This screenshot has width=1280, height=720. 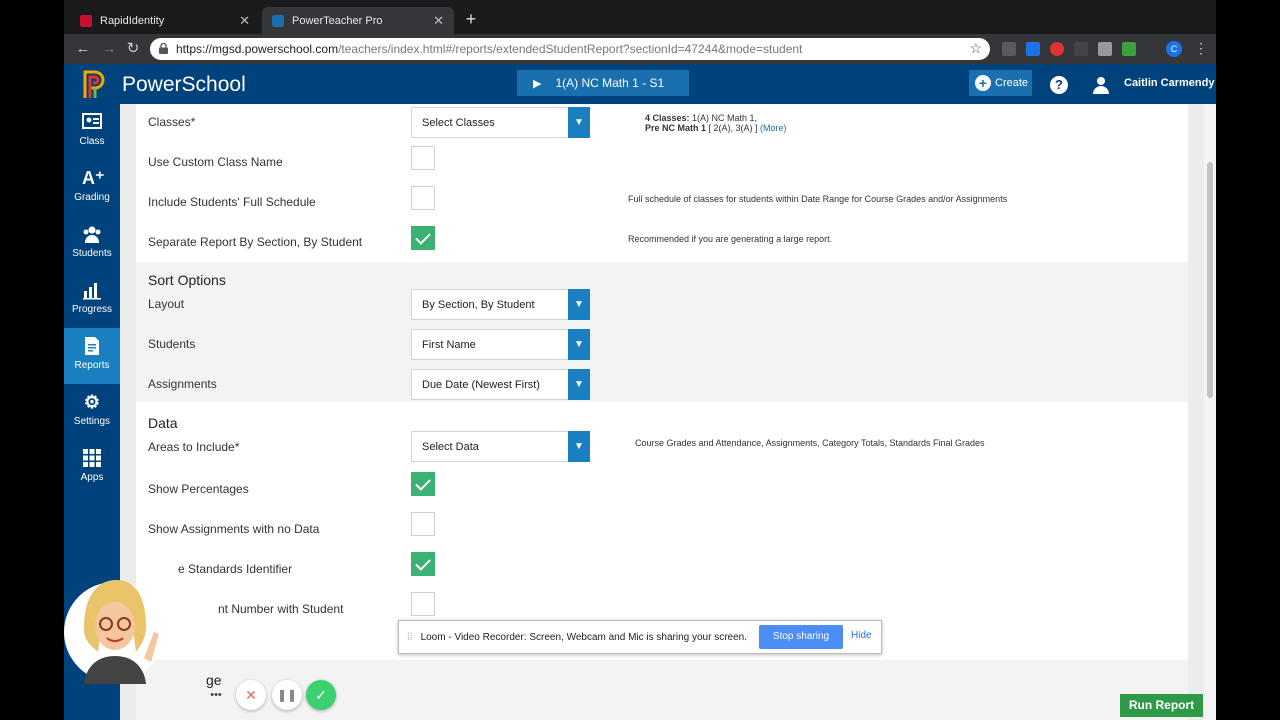 What do you see at coordinates (163, 423) in the screenshot?
I see `data-section-title: Data` at bounding box center [163, 423].